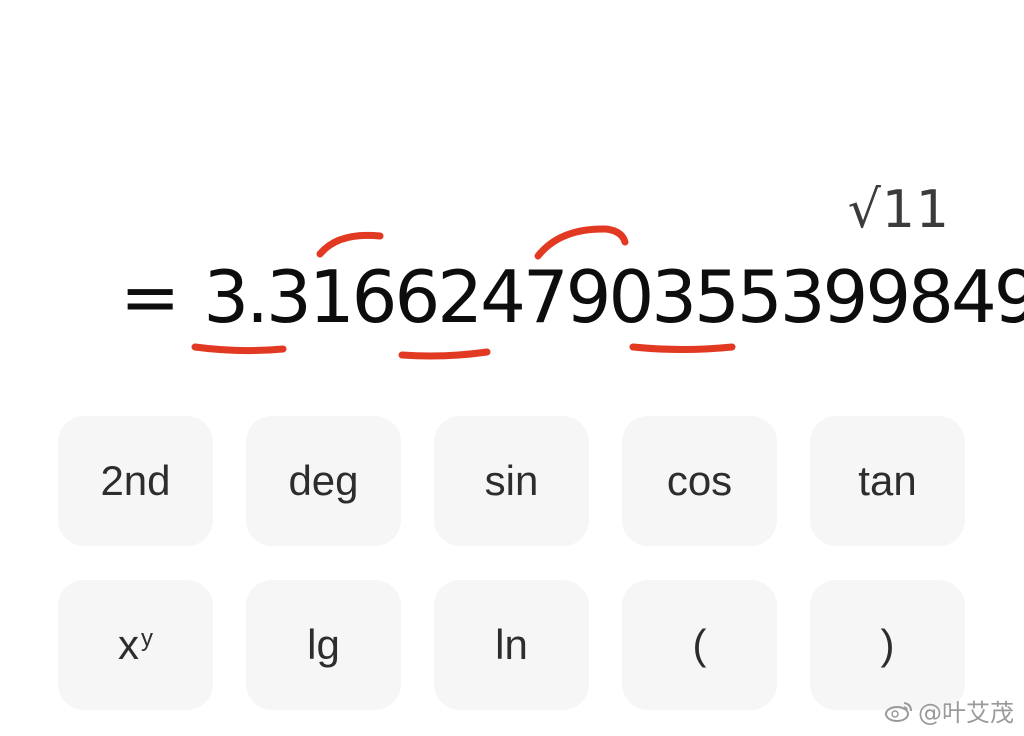 This screenshot has height=736, width=1024. What do you see at coordinates (613, 297) in the screenshot?
I see `result-value: 3.316624790355399849` at bounding box center [613, 297].